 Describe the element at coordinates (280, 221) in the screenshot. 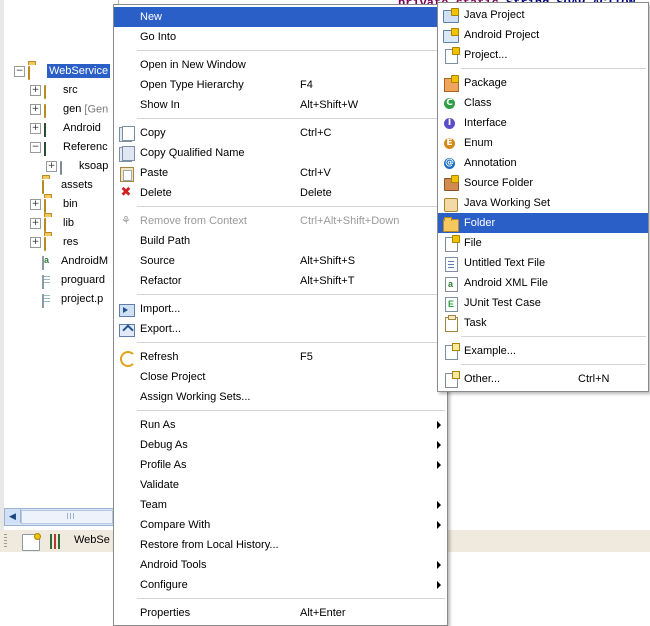

I see `menu-item-remove-from-context: ⚘ Remove from Context Ctrl+Alt+Shift+Down` at that location.